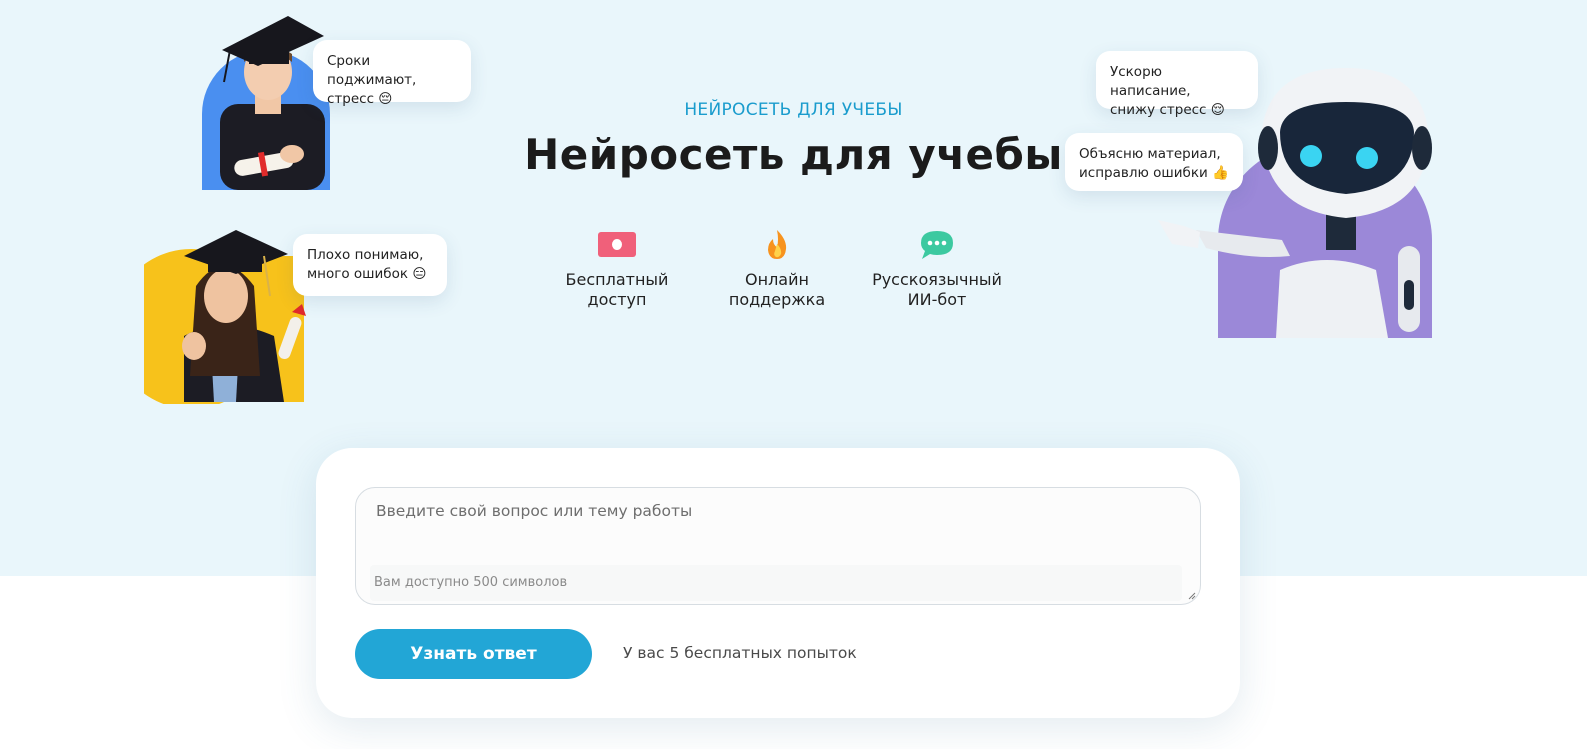 This screenshot has width=1587, height=749. Describe the element at coordinates (777, 289) in the screenshot. I see `feature-label: Онлайн поддержка` at that location.